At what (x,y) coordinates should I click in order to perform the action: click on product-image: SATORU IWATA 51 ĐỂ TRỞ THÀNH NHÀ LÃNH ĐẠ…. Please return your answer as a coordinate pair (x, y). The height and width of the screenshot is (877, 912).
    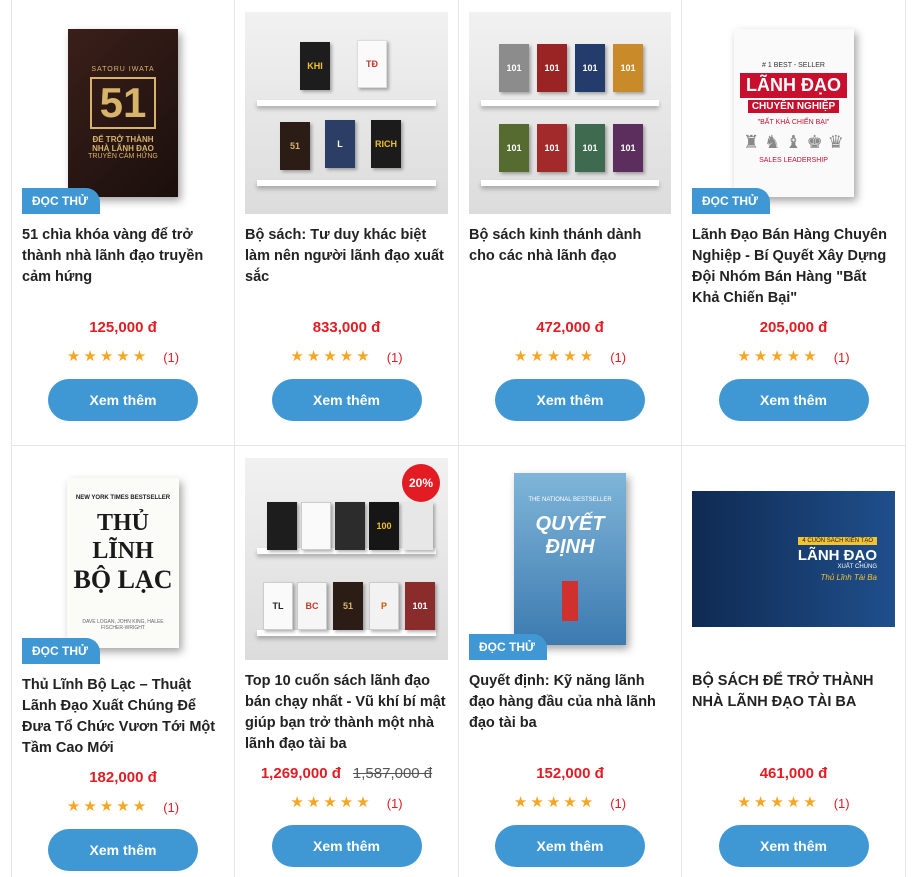
    Looking at the image, I should click on (123, 113).